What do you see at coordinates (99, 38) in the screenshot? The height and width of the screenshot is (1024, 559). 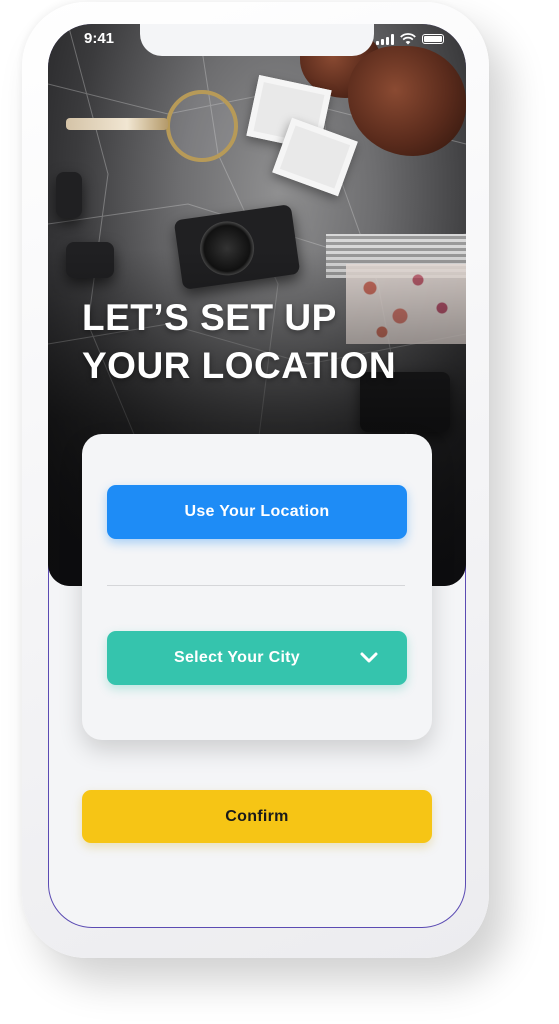 I see `status-time: 9:41` at bounding box center [99, 38].